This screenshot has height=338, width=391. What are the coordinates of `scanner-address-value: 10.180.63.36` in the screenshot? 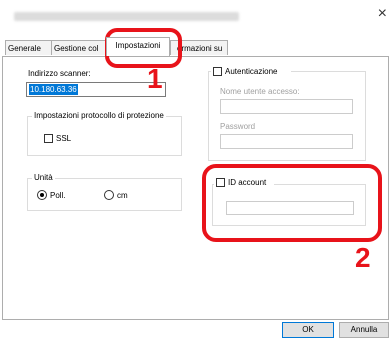 It's located at (53, 89).